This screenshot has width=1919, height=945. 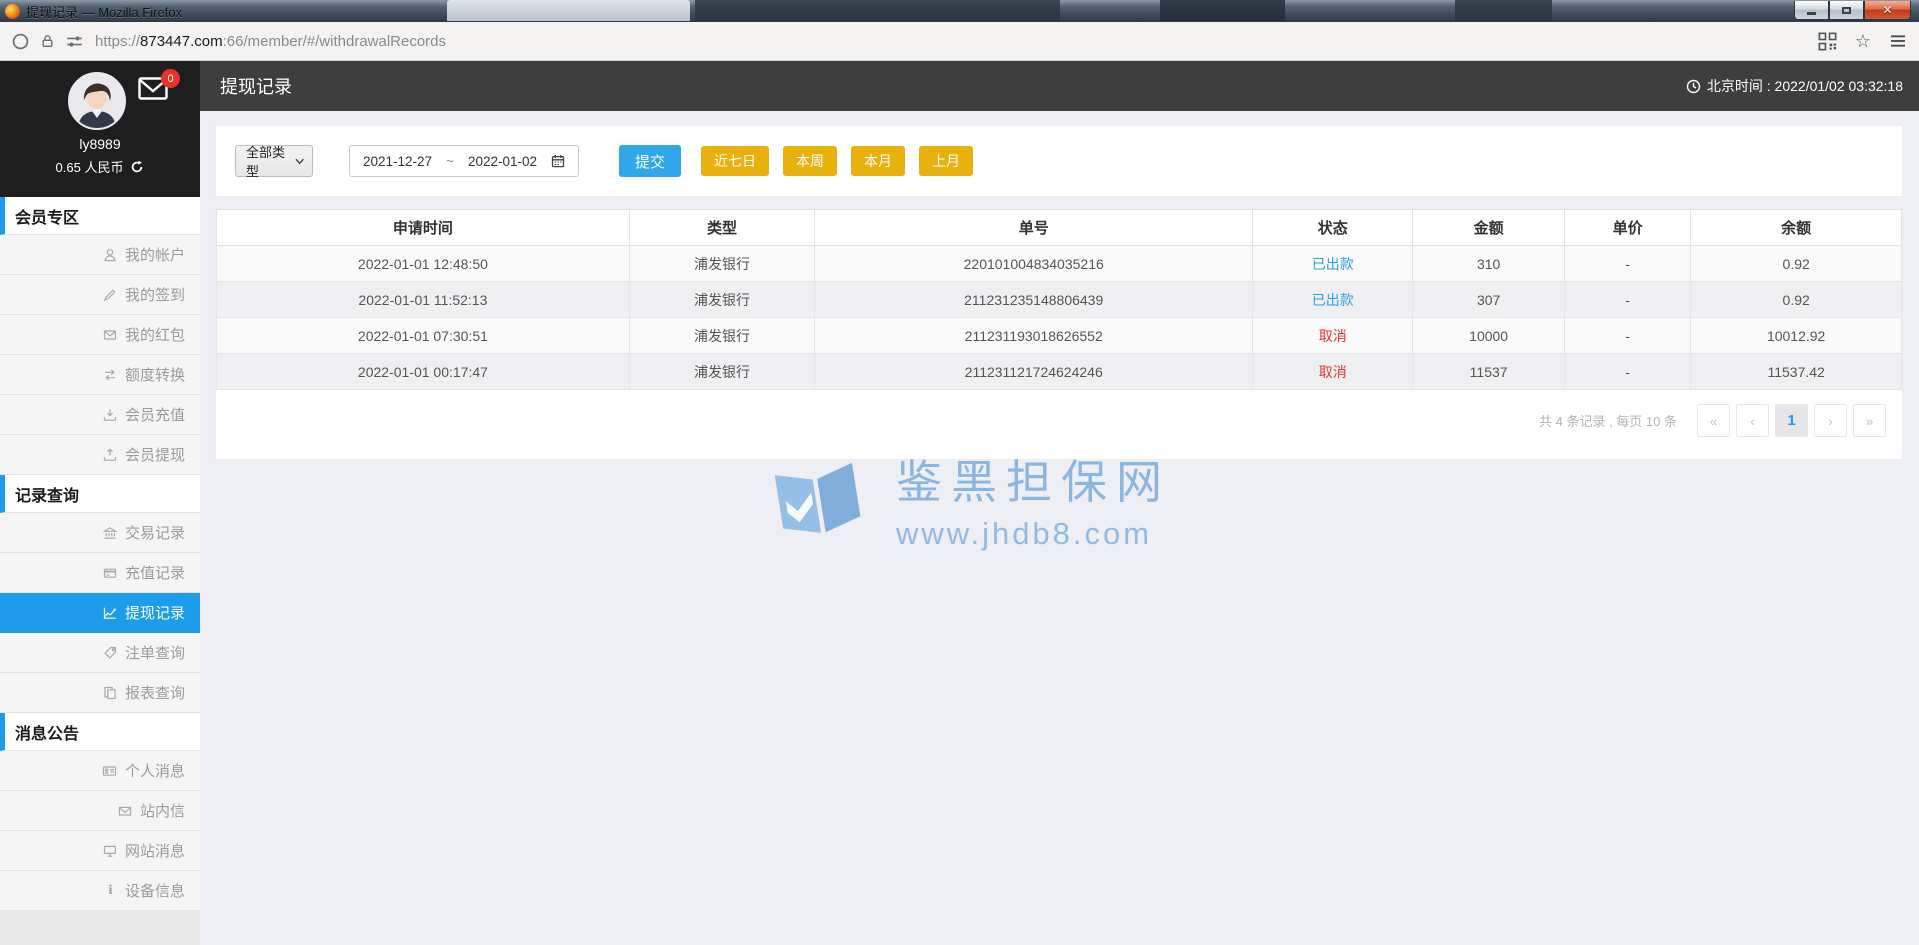 What do you see at coordinates (1713, 420) in the screenshot?
I see `first-page-button: «` at bounding box center [1713, 420].